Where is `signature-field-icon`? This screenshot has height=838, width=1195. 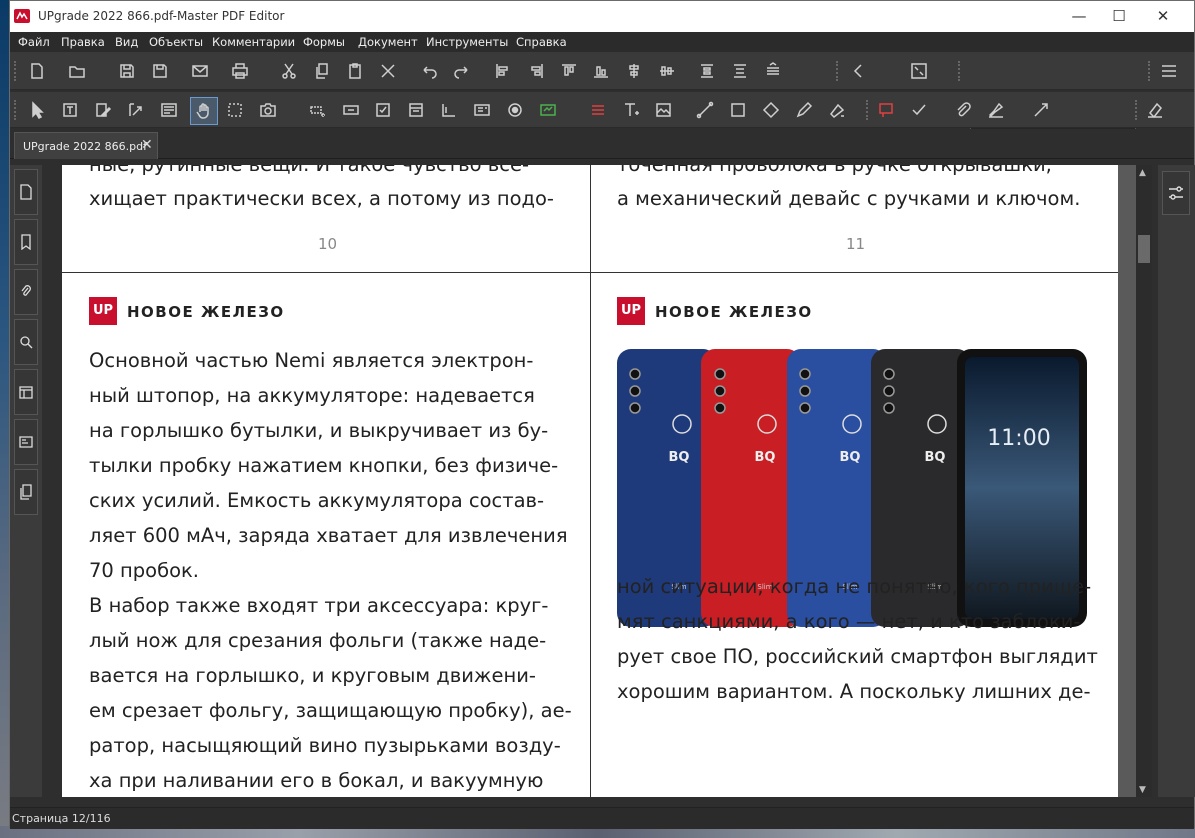
signature-field-icon is located at coordinates (548, 110).